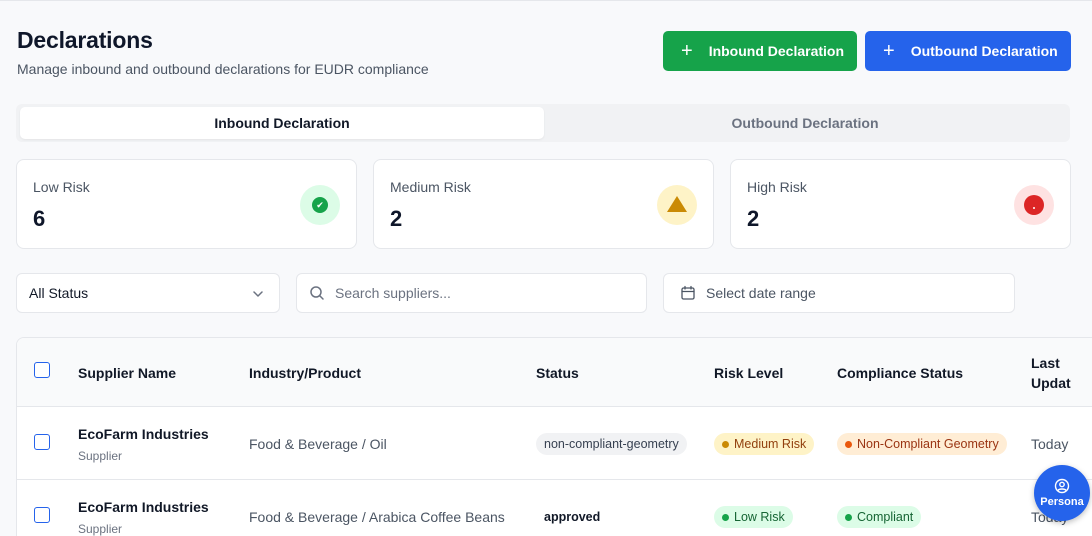  What do you see at coordinates (984, 51) in the screenshot?
I see `add-outbound-declaration-label: Outbound Declaration` at bounding box center [984, 51].